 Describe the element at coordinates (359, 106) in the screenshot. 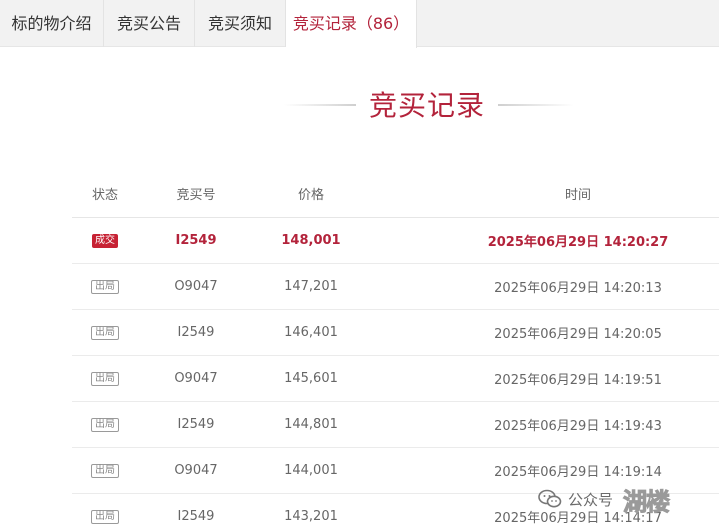

I see `section-header: 竞买记录` at that location.